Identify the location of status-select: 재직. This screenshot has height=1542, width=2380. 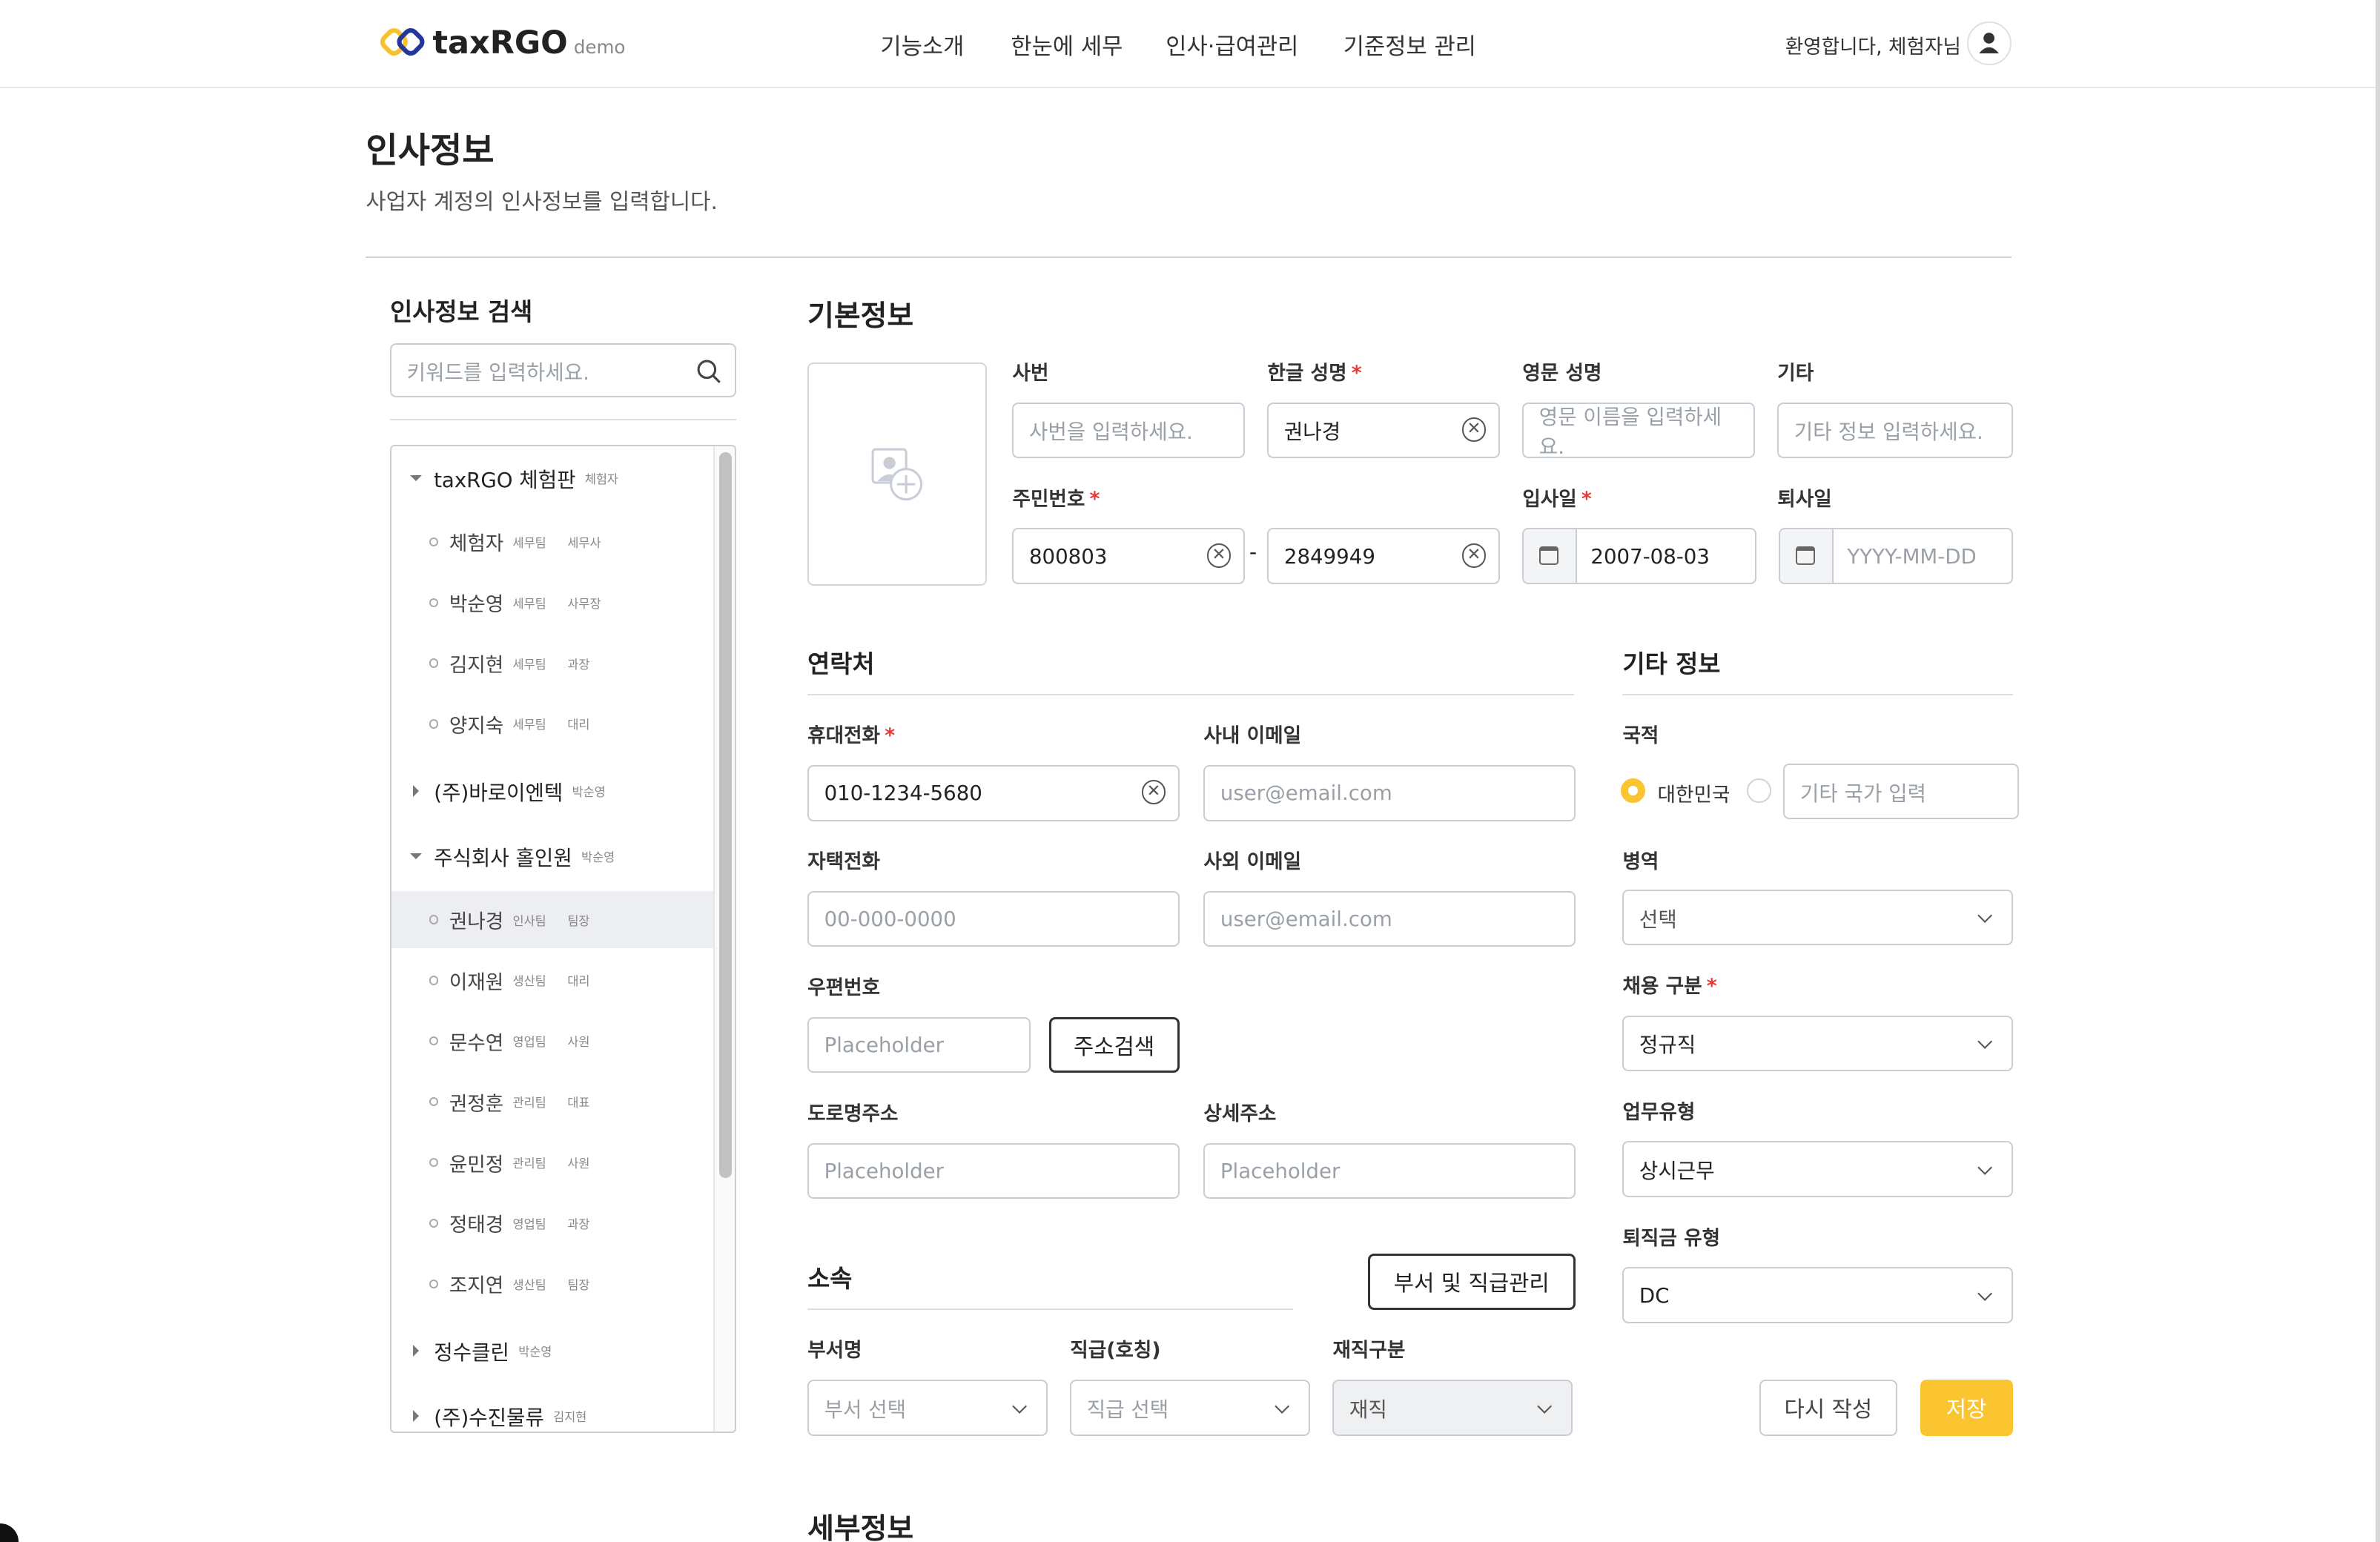
(1452, 1408).